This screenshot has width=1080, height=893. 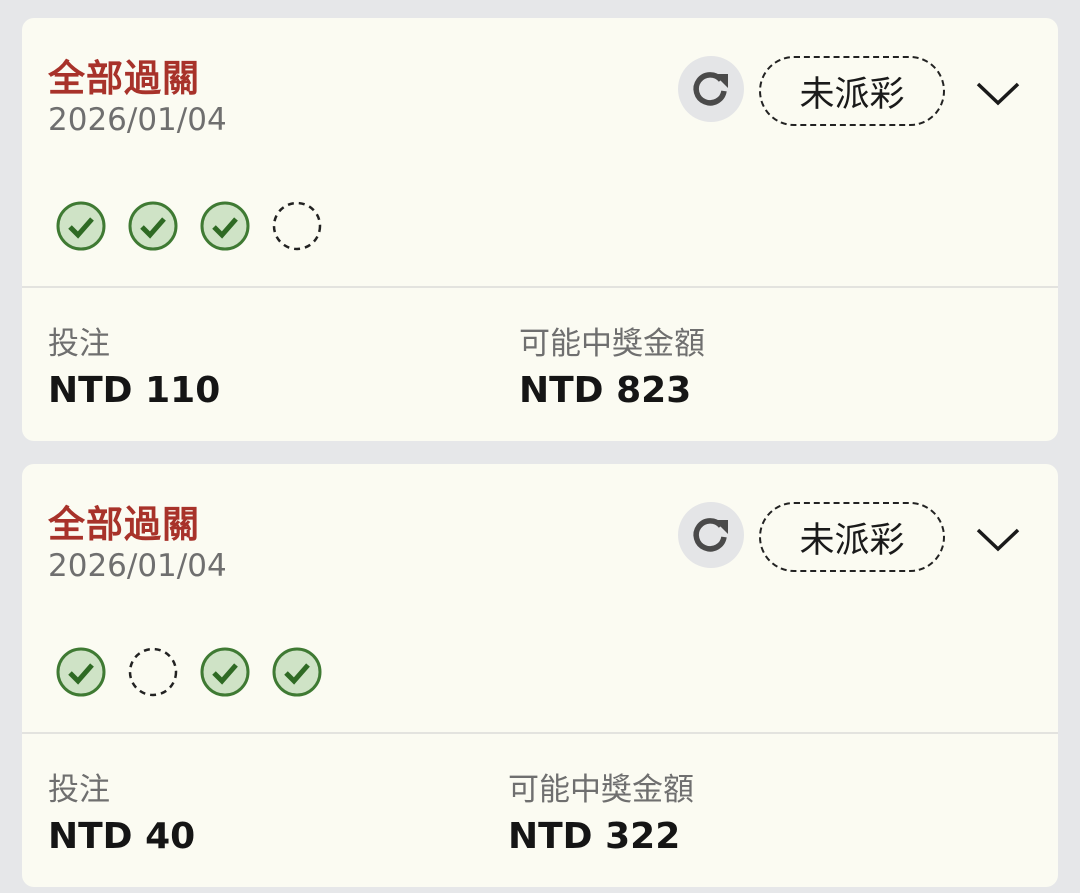 I want to click on payout-value: NTD 322, so click(x=594, y=836).